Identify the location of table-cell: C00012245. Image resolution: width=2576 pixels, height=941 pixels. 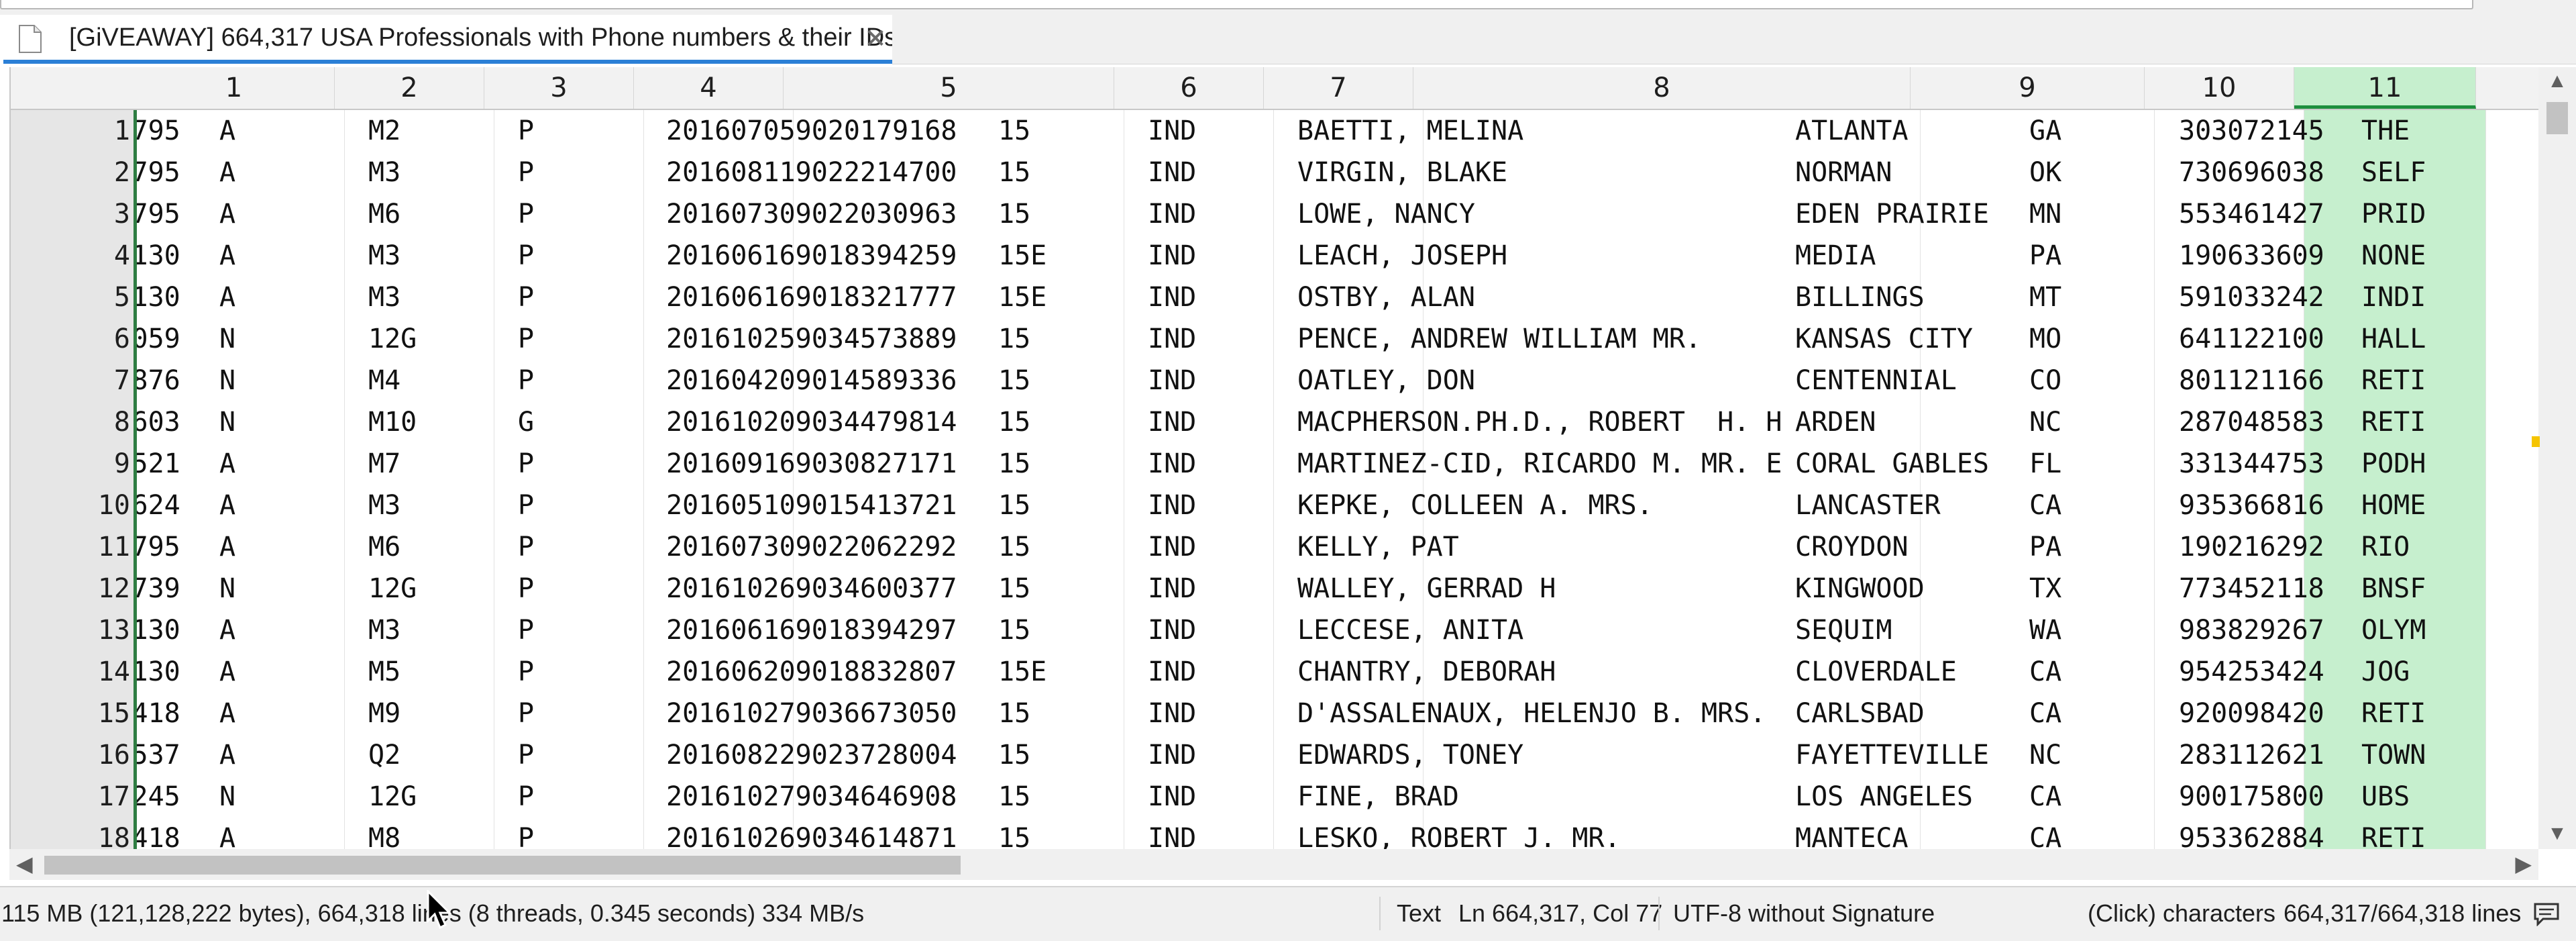
(158, 797).